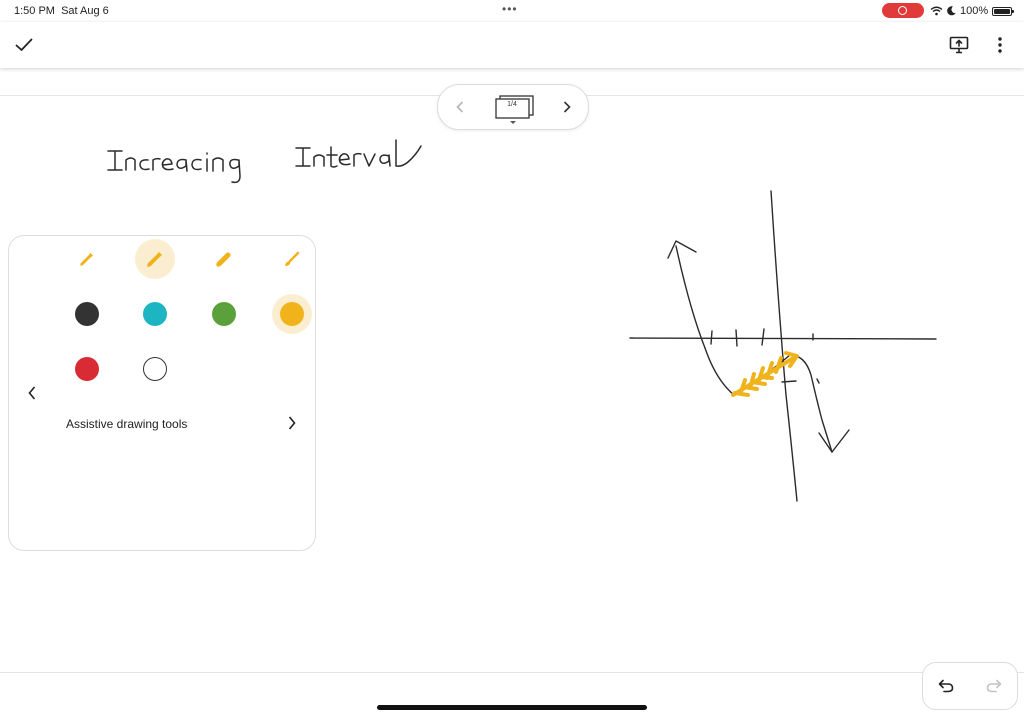 The width and height of the screenshot is (1024, 716). I want to click on more-options-button, so click(1000, 45).